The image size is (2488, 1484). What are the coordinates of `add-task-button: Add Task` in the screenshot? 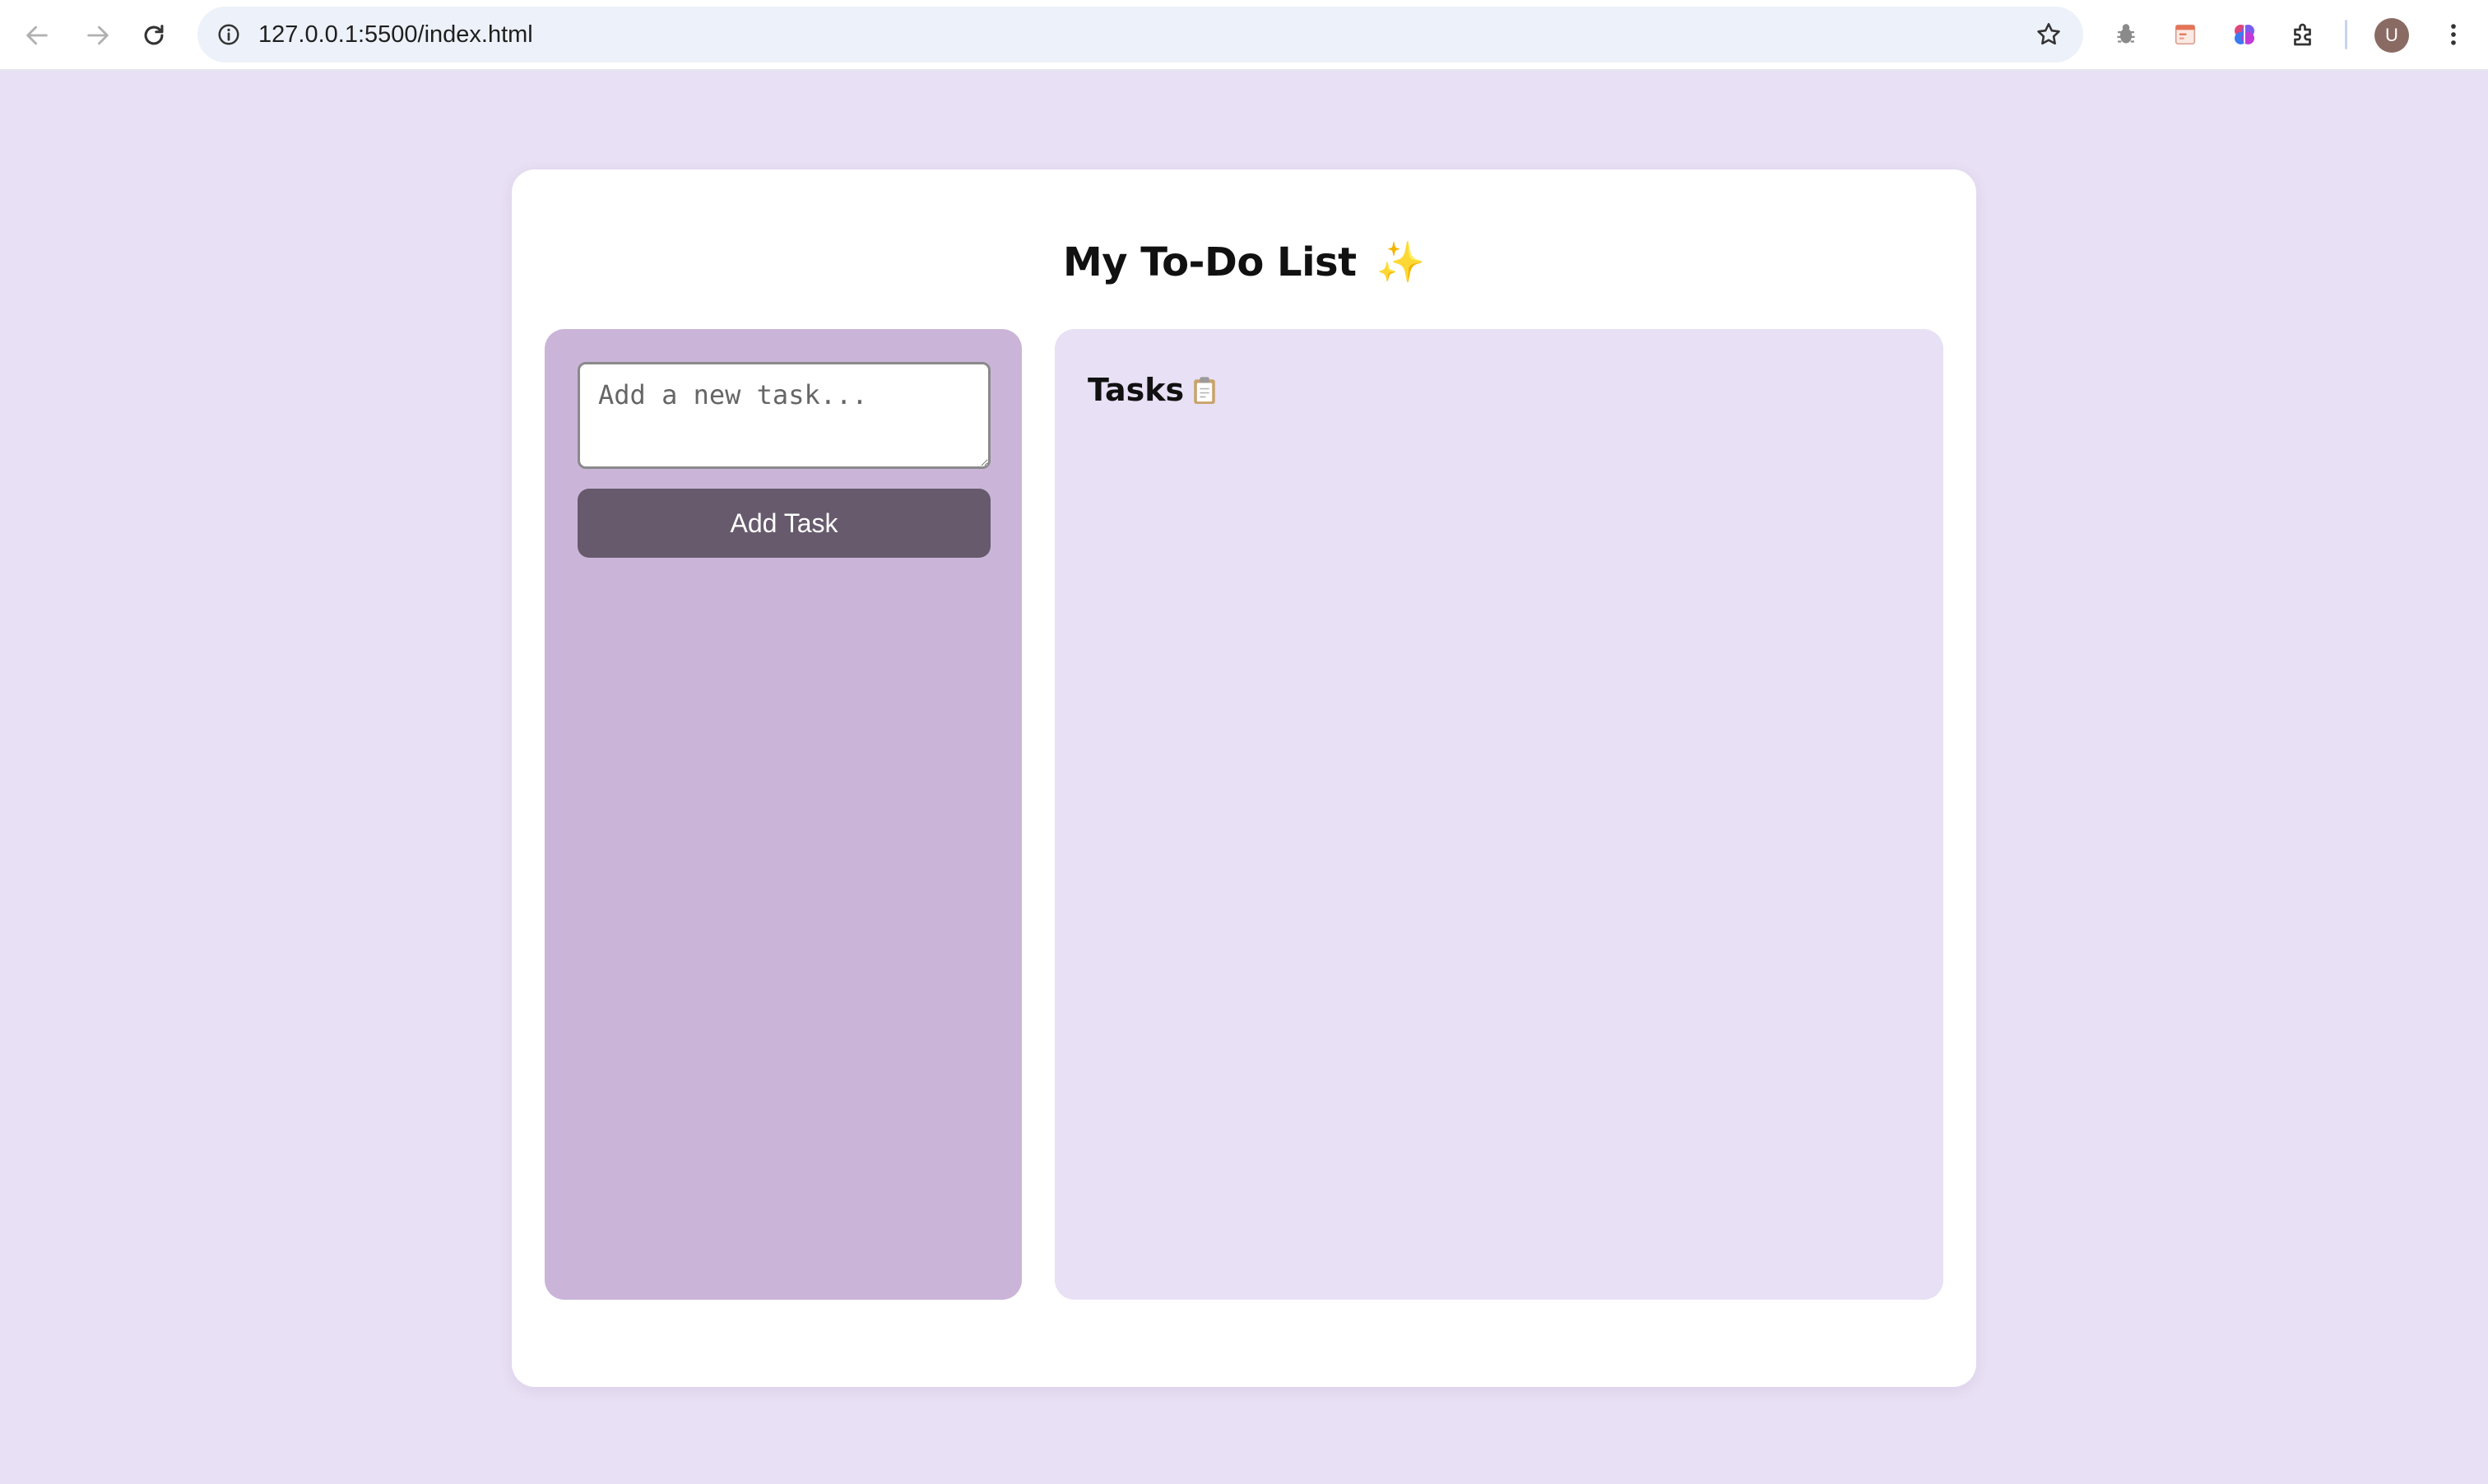 It's located at (785, 523).